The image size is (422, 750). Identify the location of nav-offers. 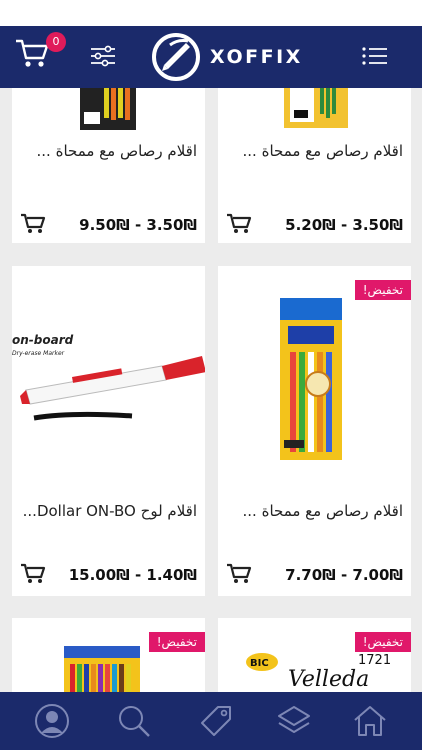
(216, 721).